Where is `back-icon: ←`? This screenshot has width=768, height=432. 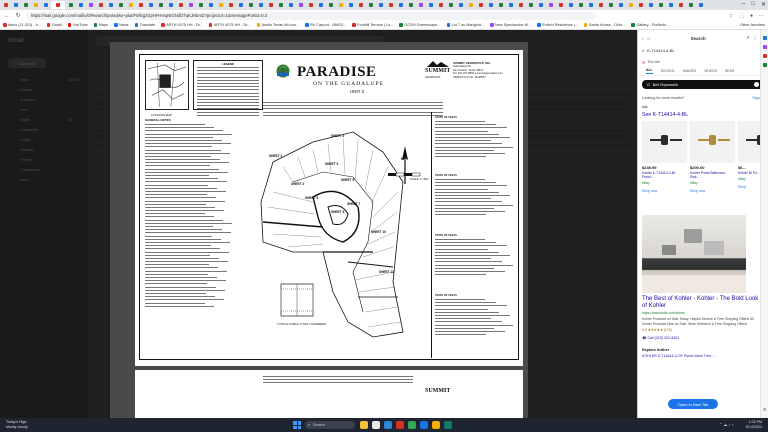 back-icon: ← is located at coordinates (7, 16).